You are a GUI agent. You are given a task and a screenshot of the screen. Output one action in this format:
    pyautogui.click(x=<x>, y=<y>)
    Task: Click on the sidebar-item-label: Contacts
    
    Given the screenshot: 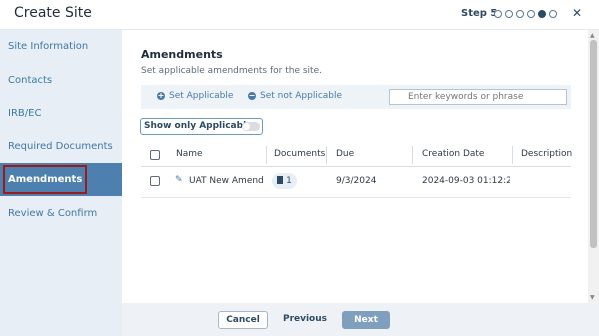 What is the action you would take?
    pyautogui.click(x=30, y=80)
    